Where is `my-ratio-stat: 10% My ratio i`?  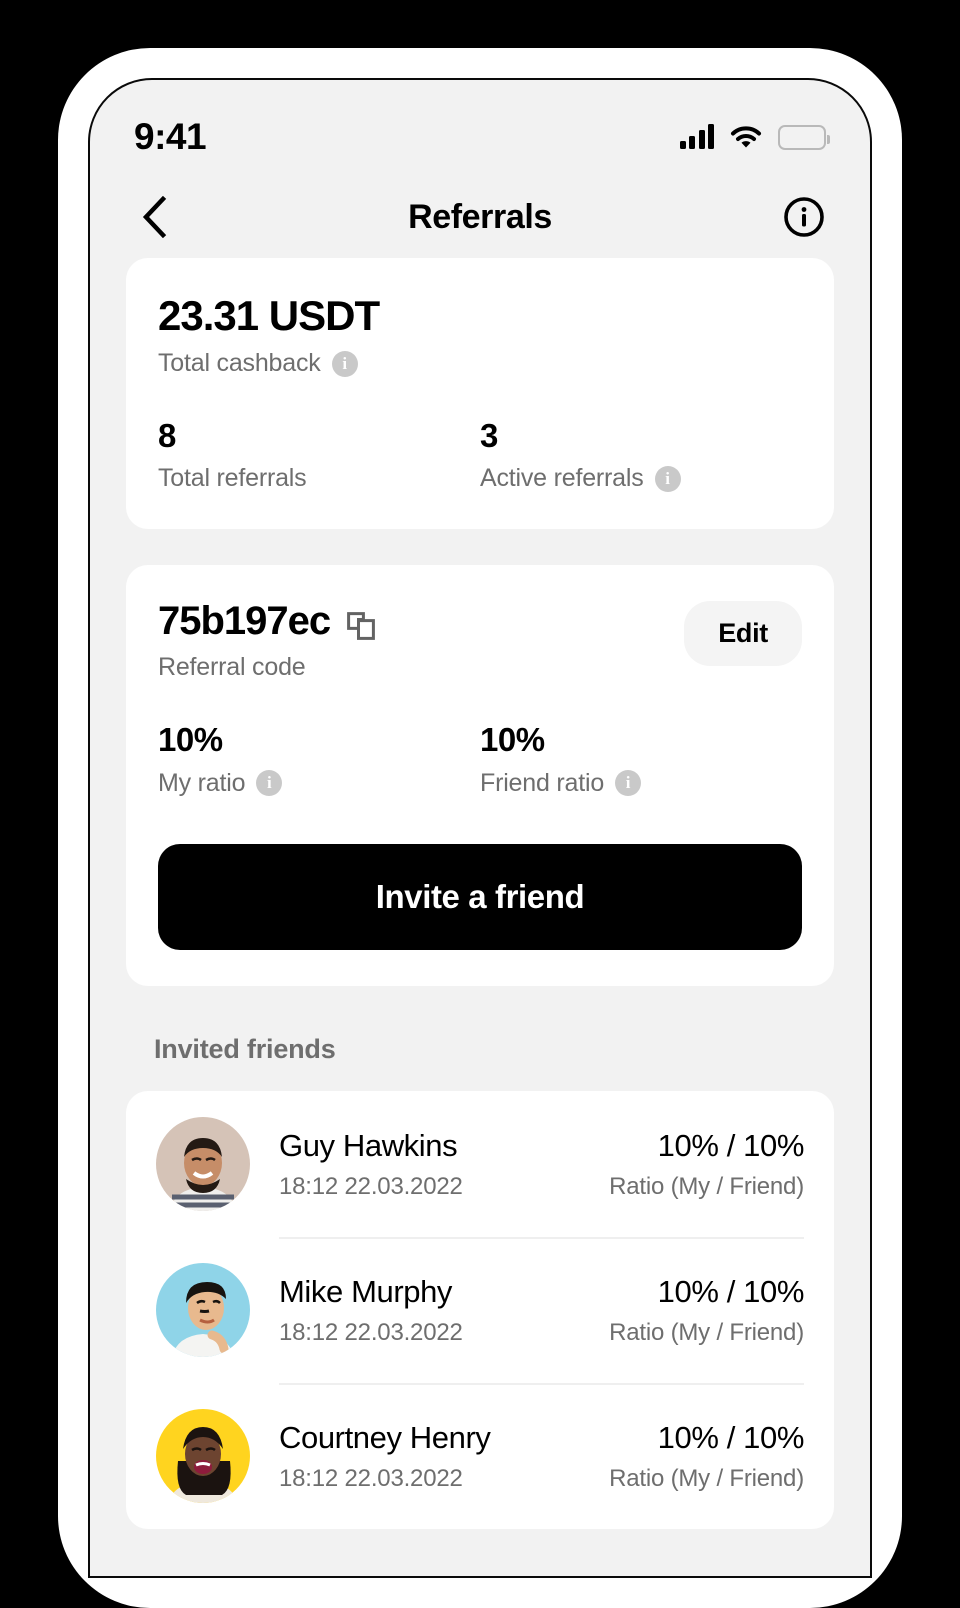 my-ratio-stat: 10% My ratio i is located at coordinates (319, 759).